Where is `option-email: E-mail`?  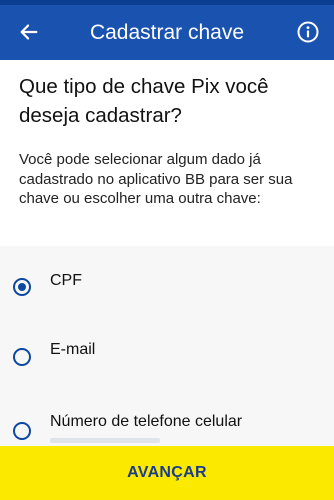
option-email: E-mail is located at coordinates (167, 356).